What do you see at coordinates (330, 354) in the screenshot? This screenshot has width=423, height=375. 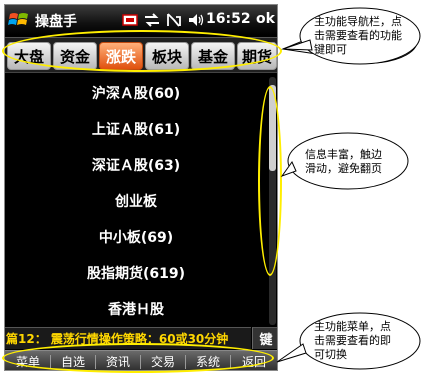 I see `callout-line: 可切换` at bounding box center [330, 354].